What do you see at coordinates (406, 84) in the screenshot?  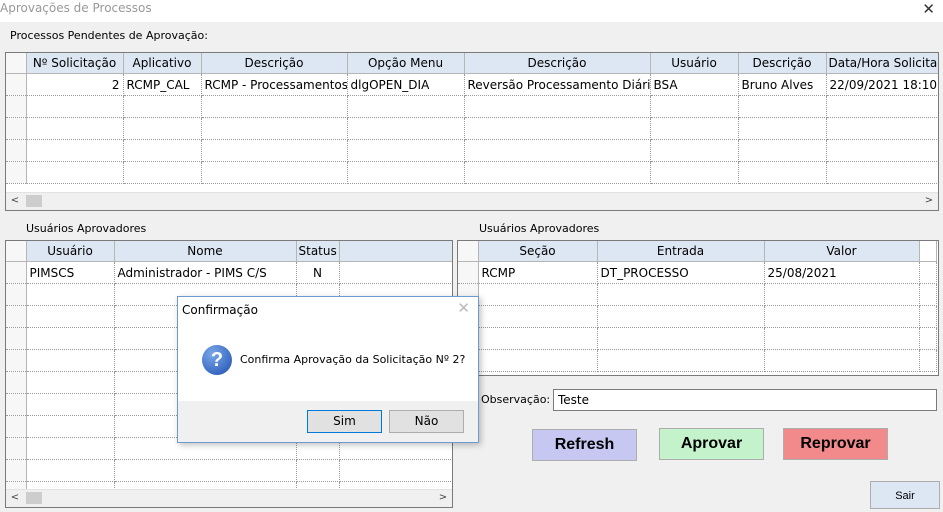 I see `cell: dlgOPEN_DIA` at bounding box center [406, 84].